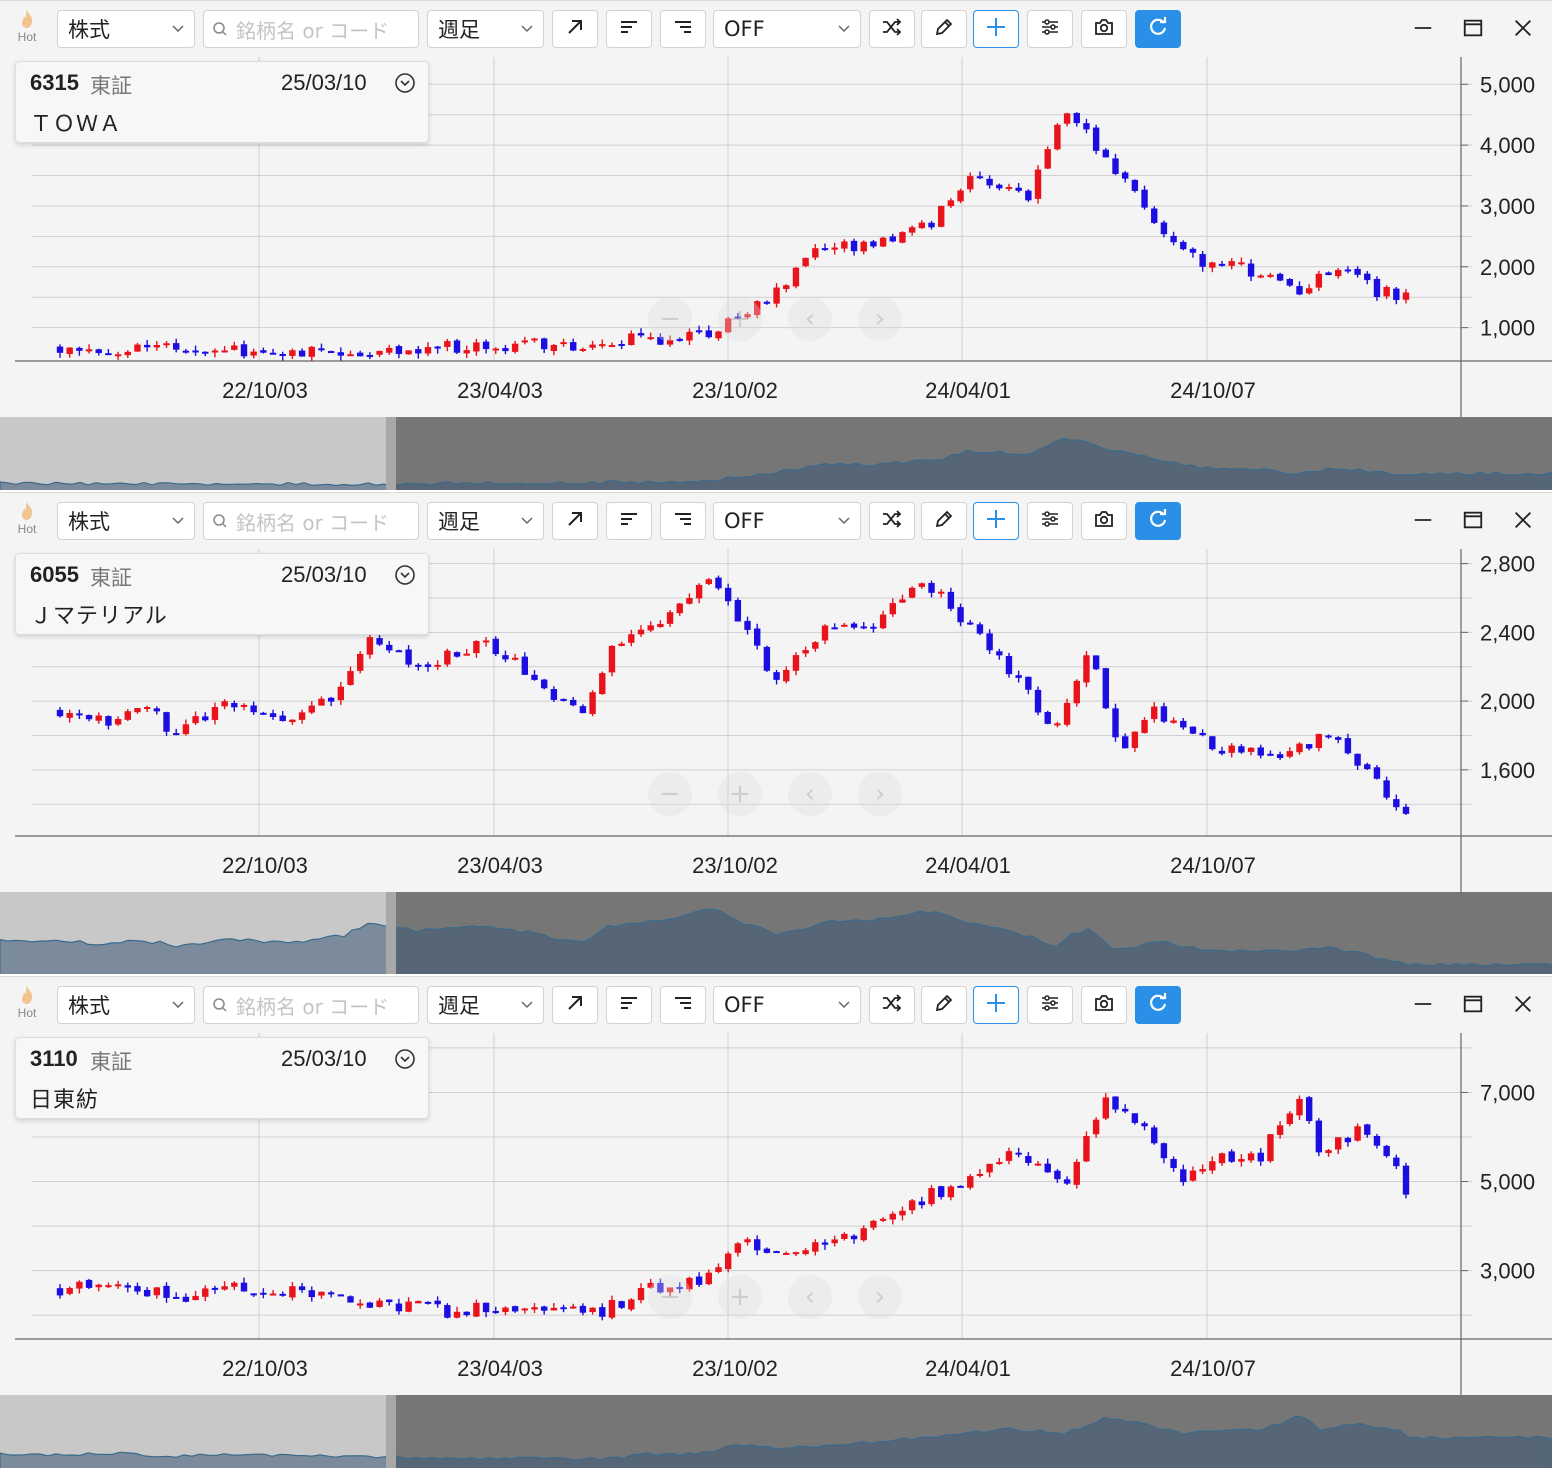 The height and width of the screenshot is (1468, 1552). What do you see at coordinates (265, 390) in the screenshot?
I see `x-tick-label: 22/10/03` at bounding box center [265, 390].